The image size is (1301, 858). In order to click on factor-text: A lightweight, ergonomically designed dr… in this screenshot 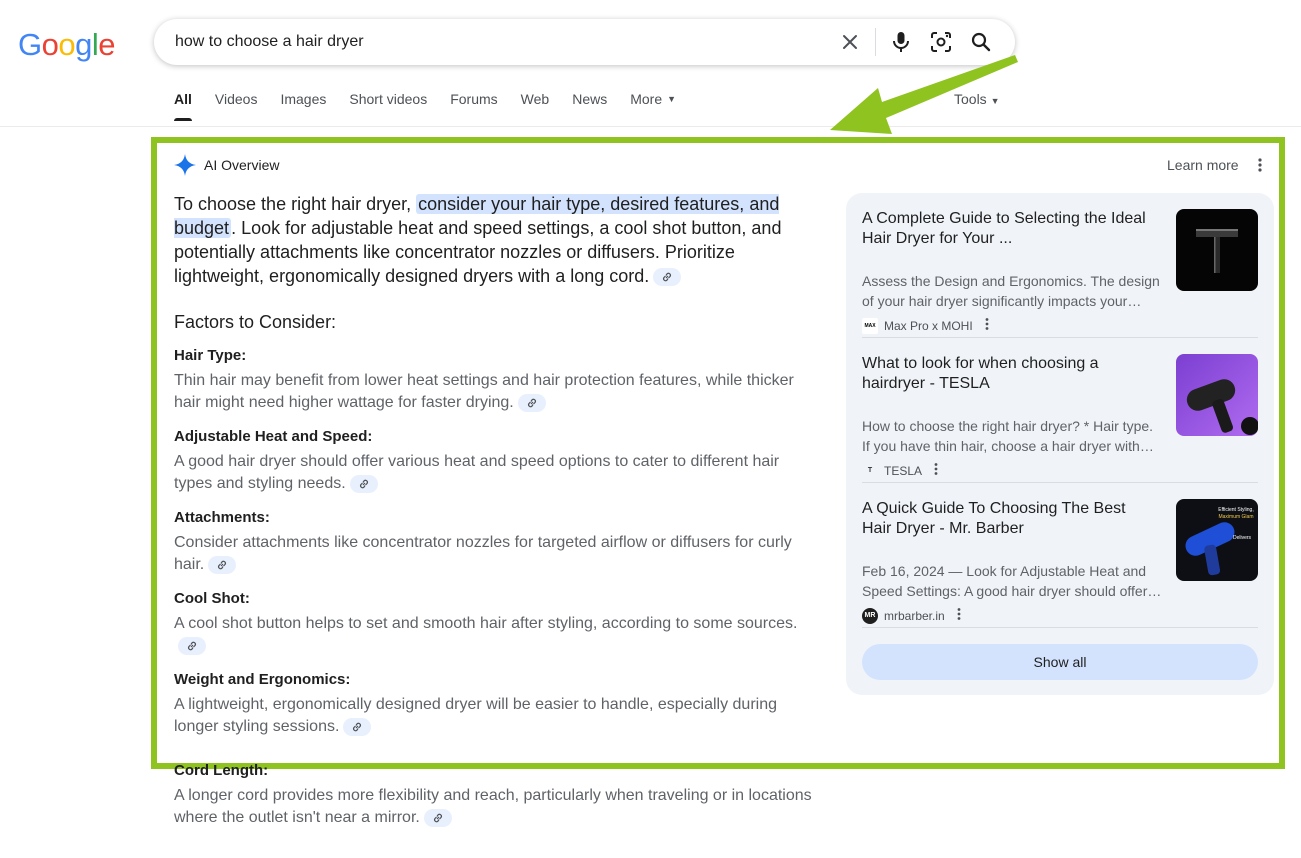, I will do `click(476, 715)`.